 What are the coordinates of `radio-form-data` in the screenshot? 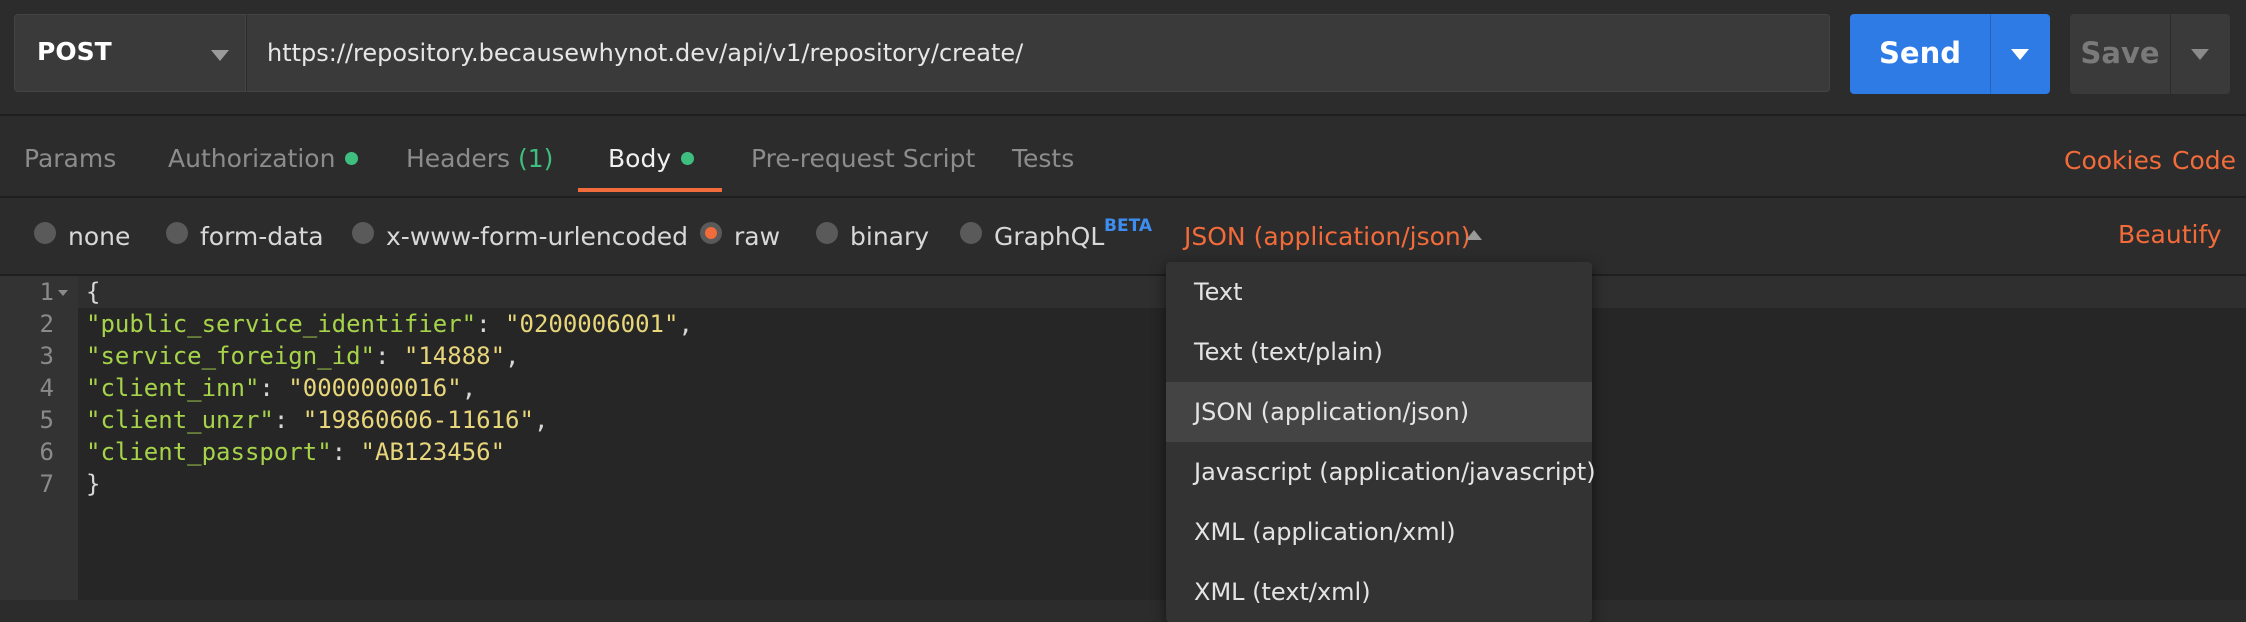 It's located at (177, 233).